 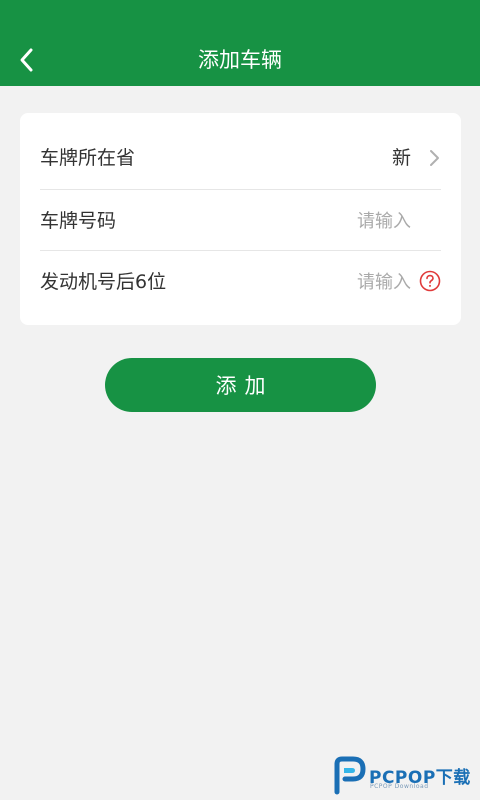 What do you see at coordinates (350, 775) in the screenshot?
I see `pcpop-logo-icon` at bounding box center [350, 775].